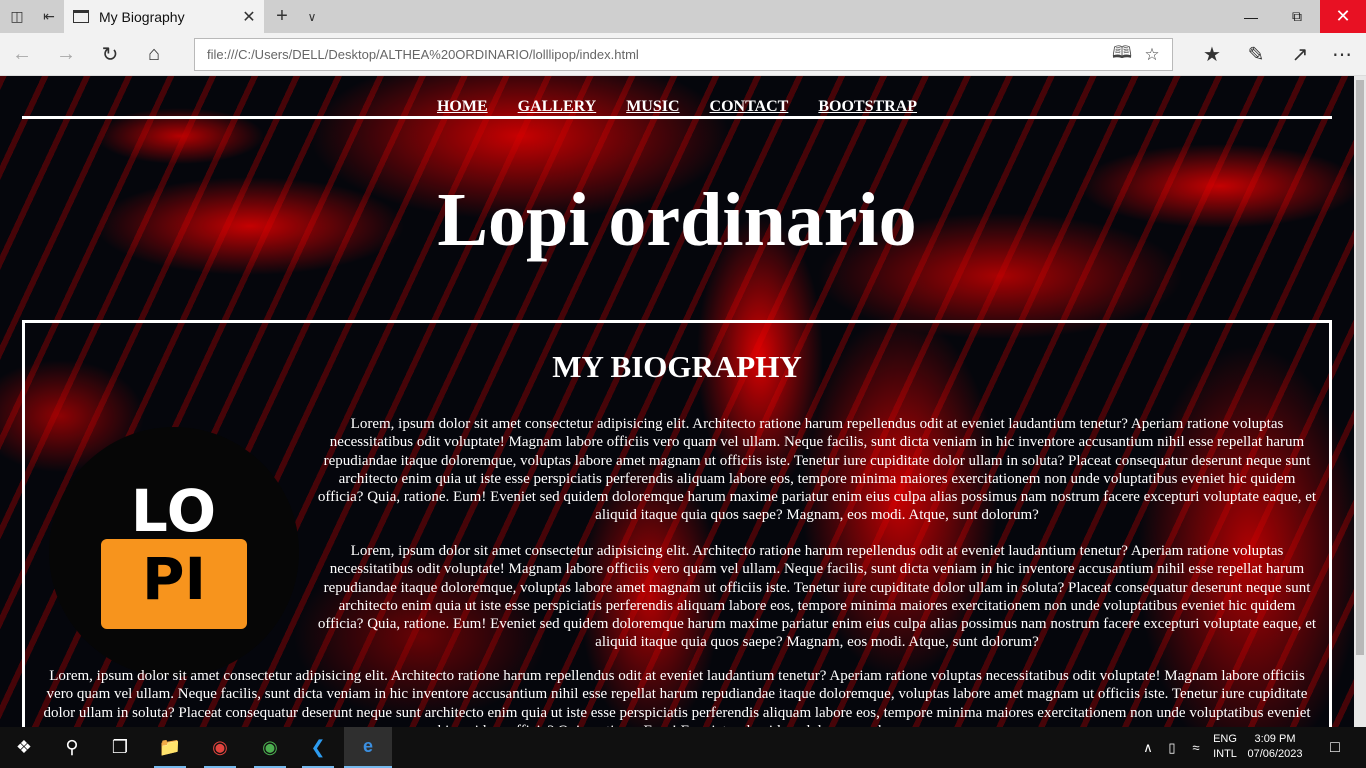  Describe the element at coordinates (120, 747) in the screenshot. I see `task-view-icon: ❐` at that location.